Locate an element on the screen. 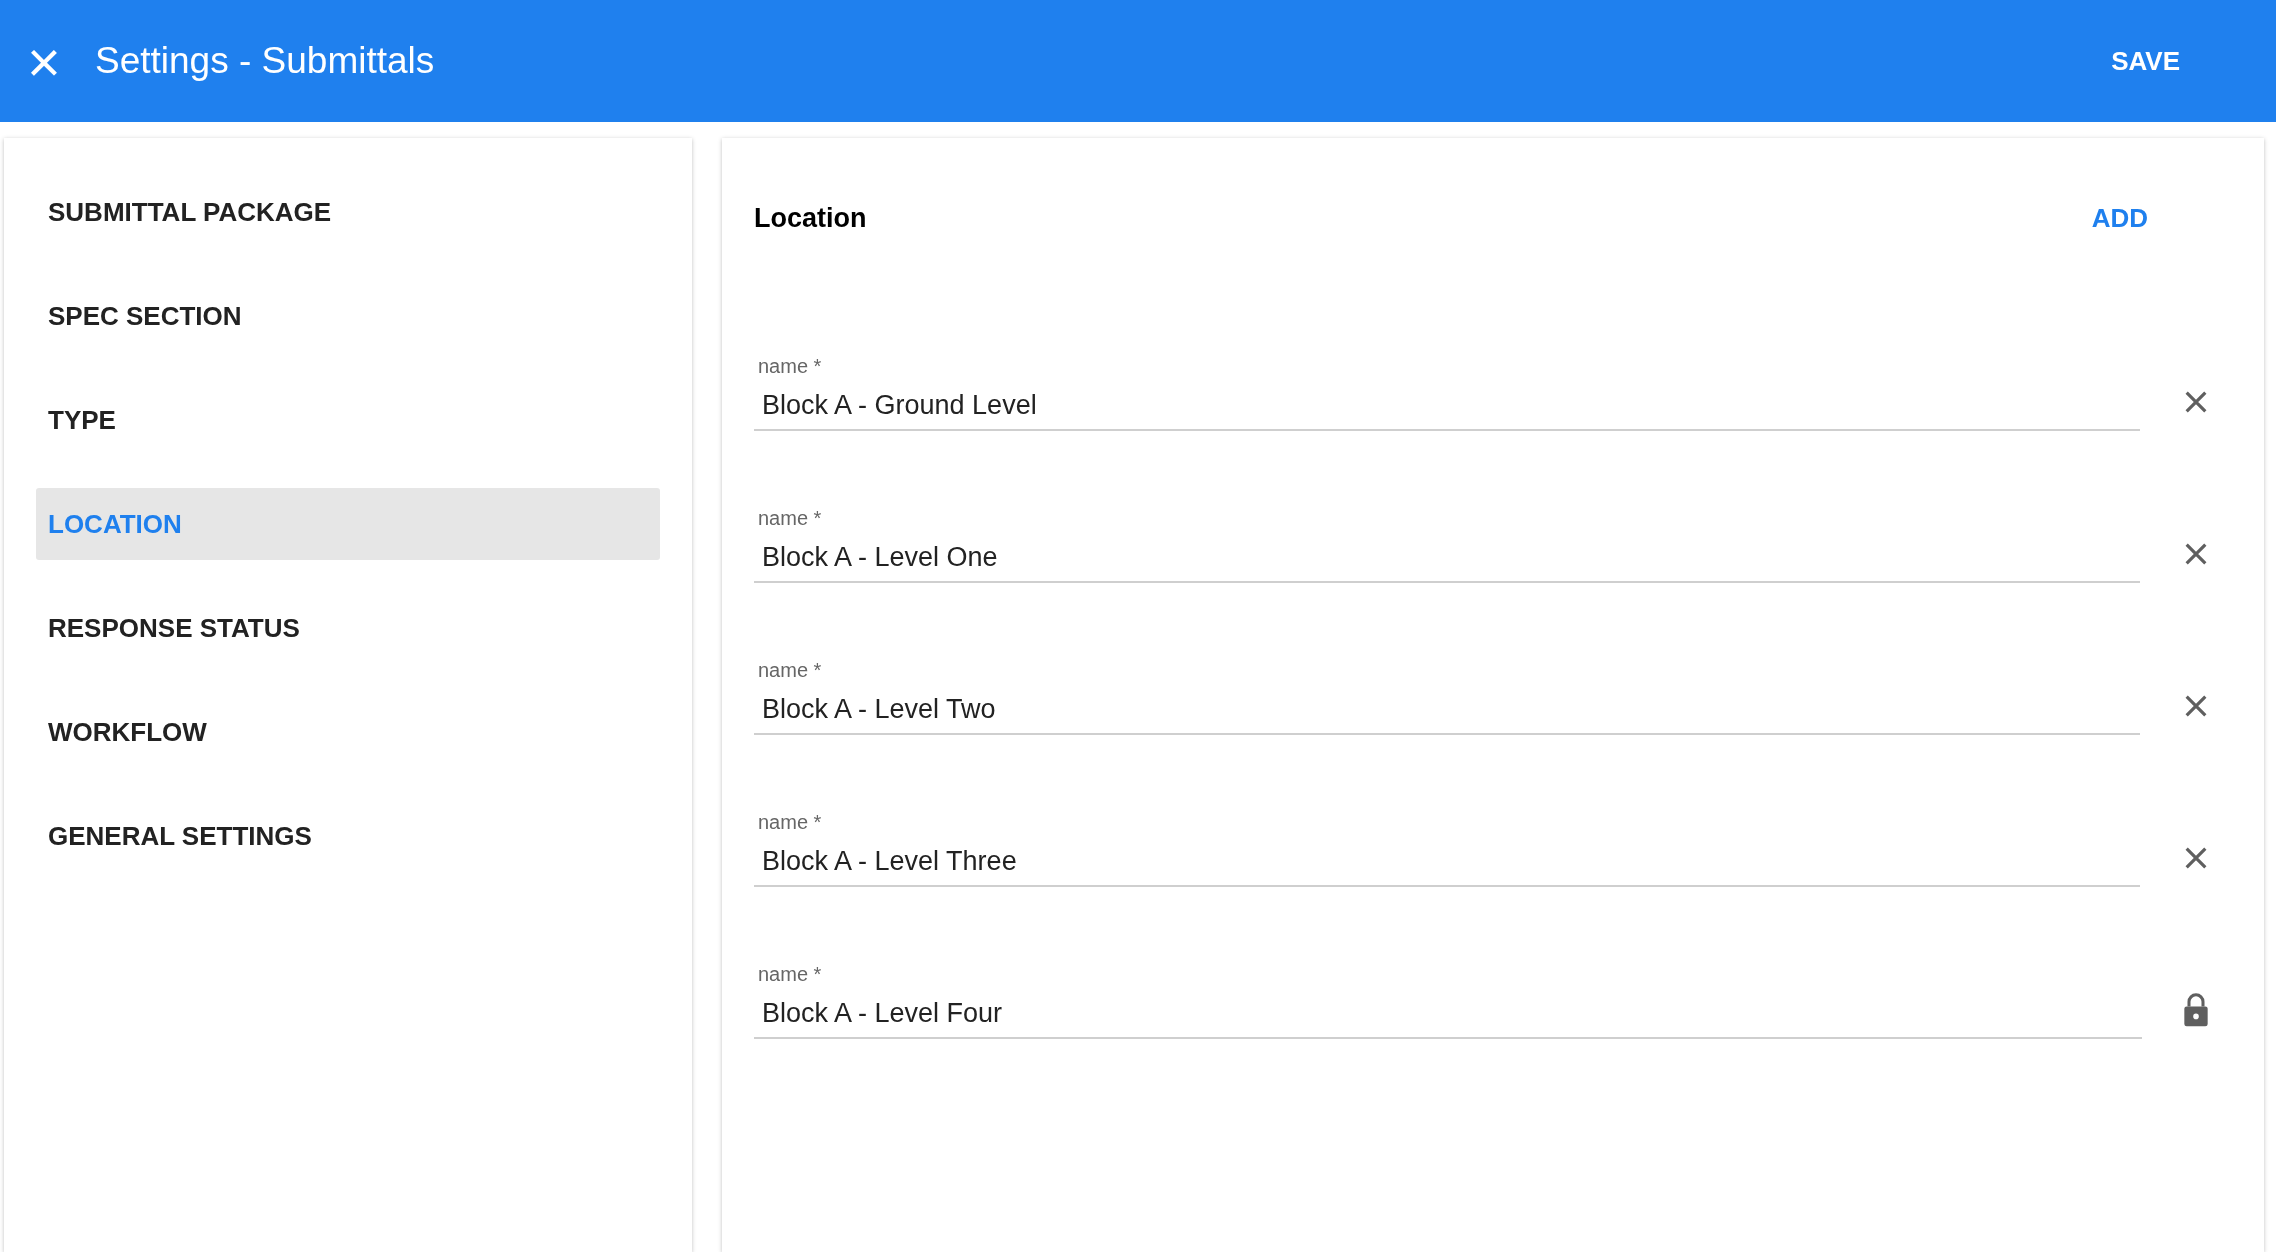  sidebar-item: WORKFLOW is located at coordinates (348, 732).